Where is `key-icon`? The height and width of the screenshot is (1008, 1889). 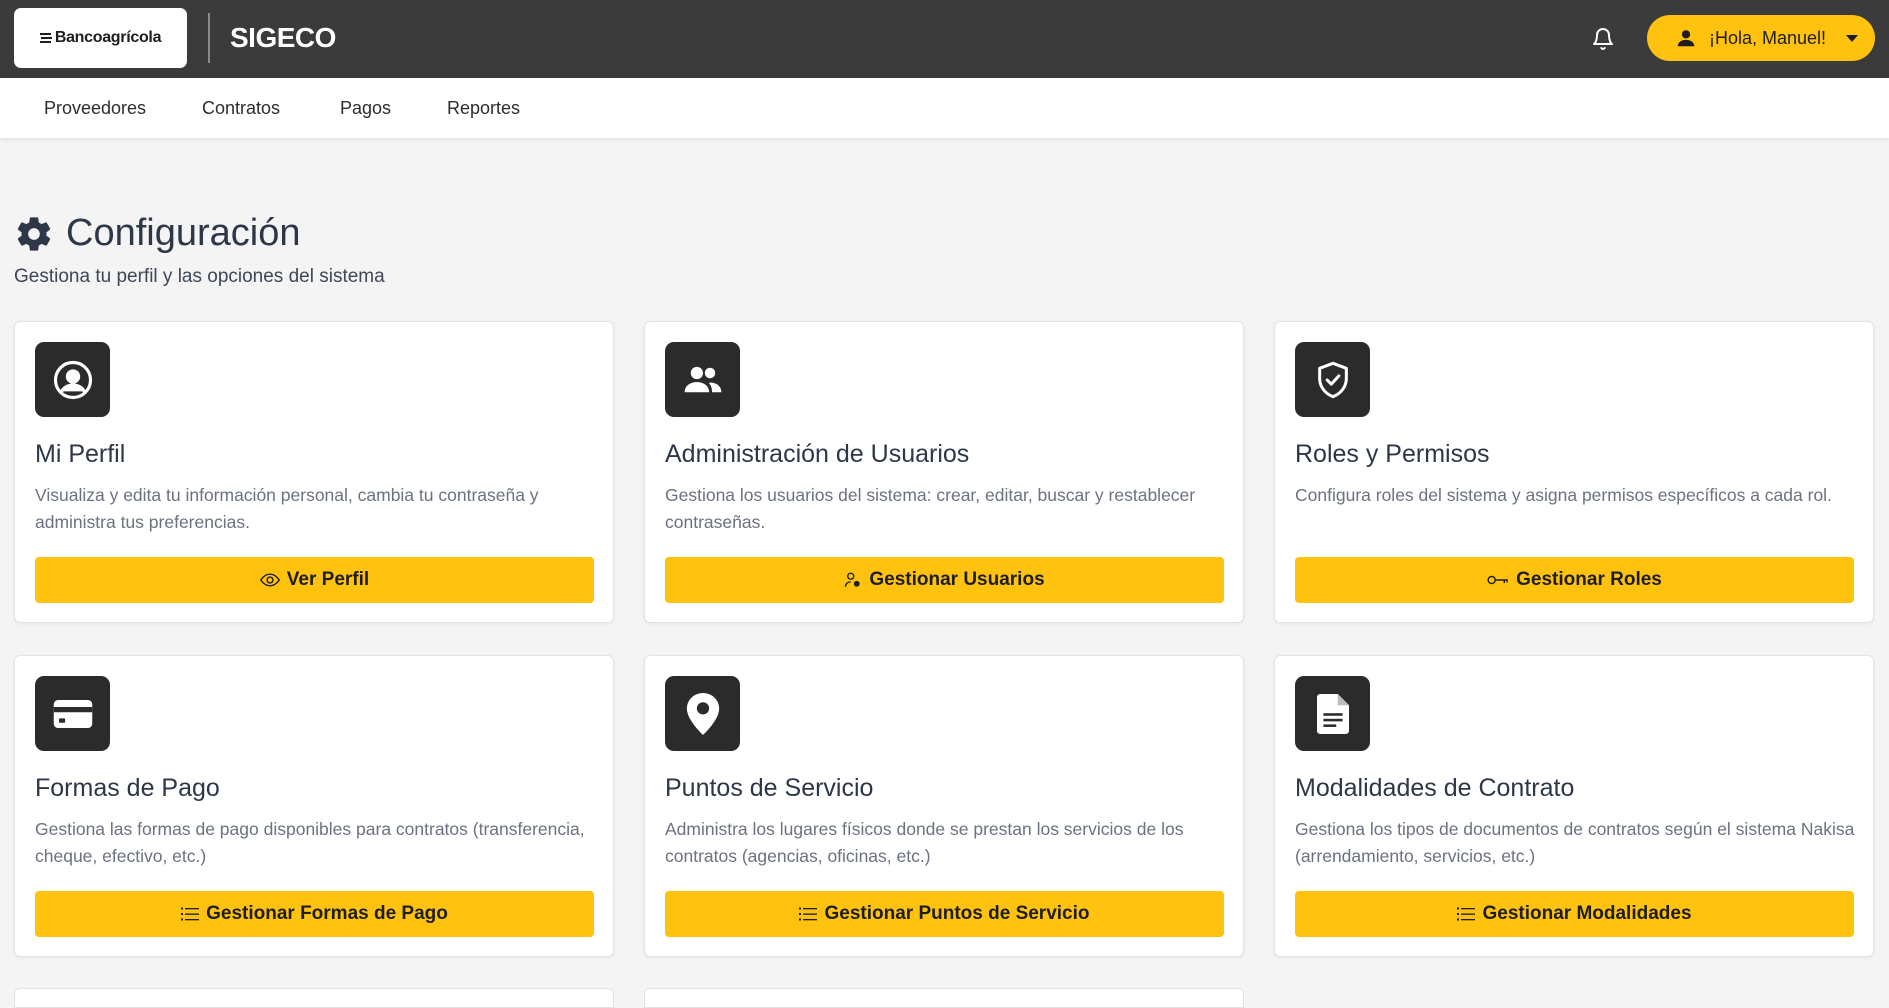 key-icon is located at coordinates (1498, 580).